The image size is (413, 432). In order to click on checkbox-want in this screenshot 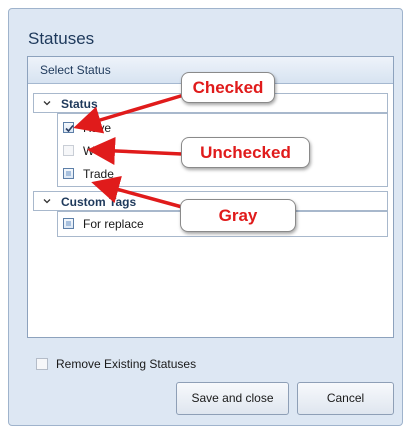, I will do `click(68, 150)`.